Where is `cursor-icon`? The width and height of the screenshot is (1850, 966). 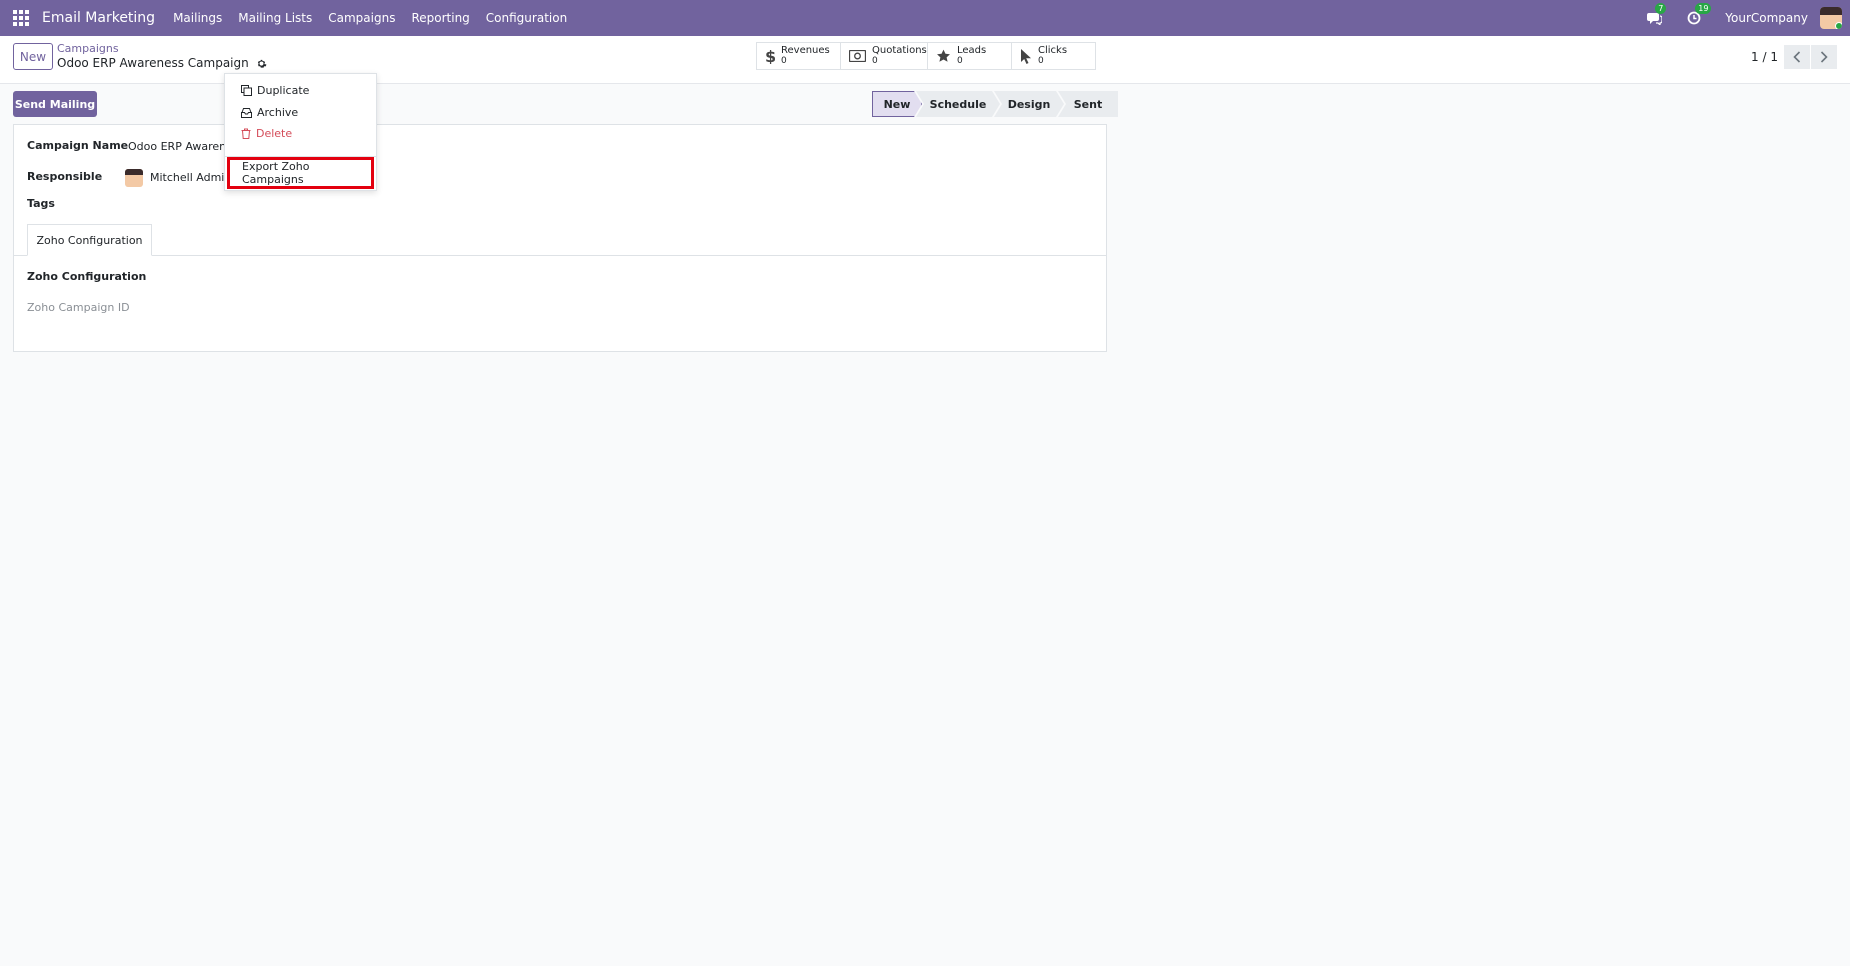 cursor-icon is located at coordinates (1026, 56).